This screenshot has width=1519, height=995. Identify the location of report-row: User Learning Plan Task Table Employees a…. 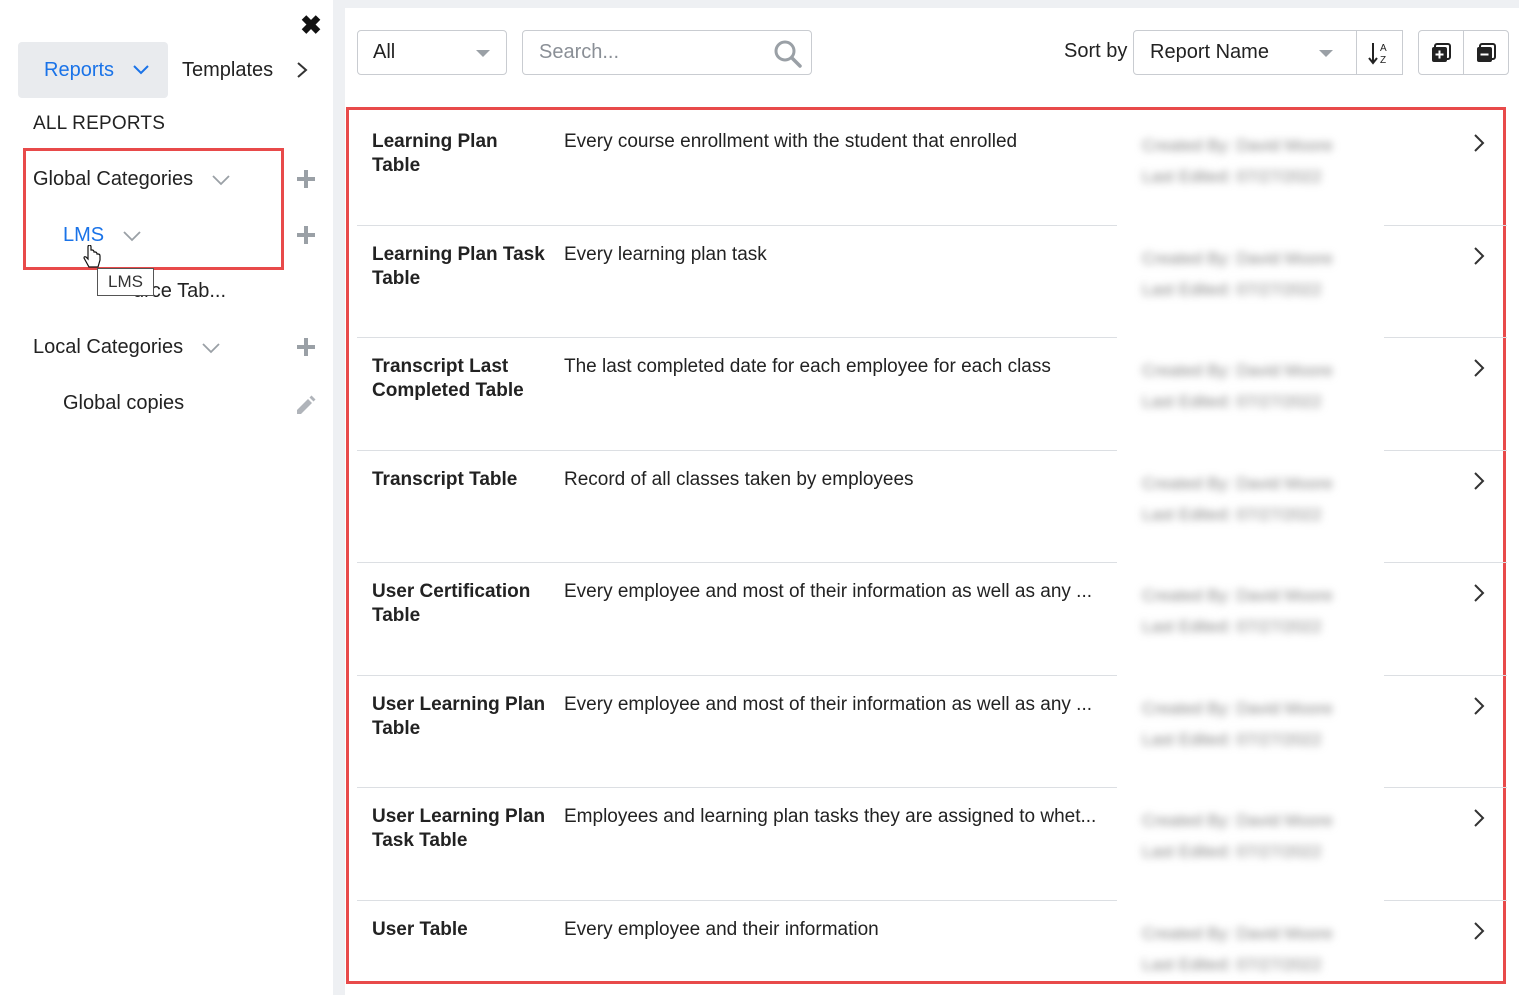
(932, 844).